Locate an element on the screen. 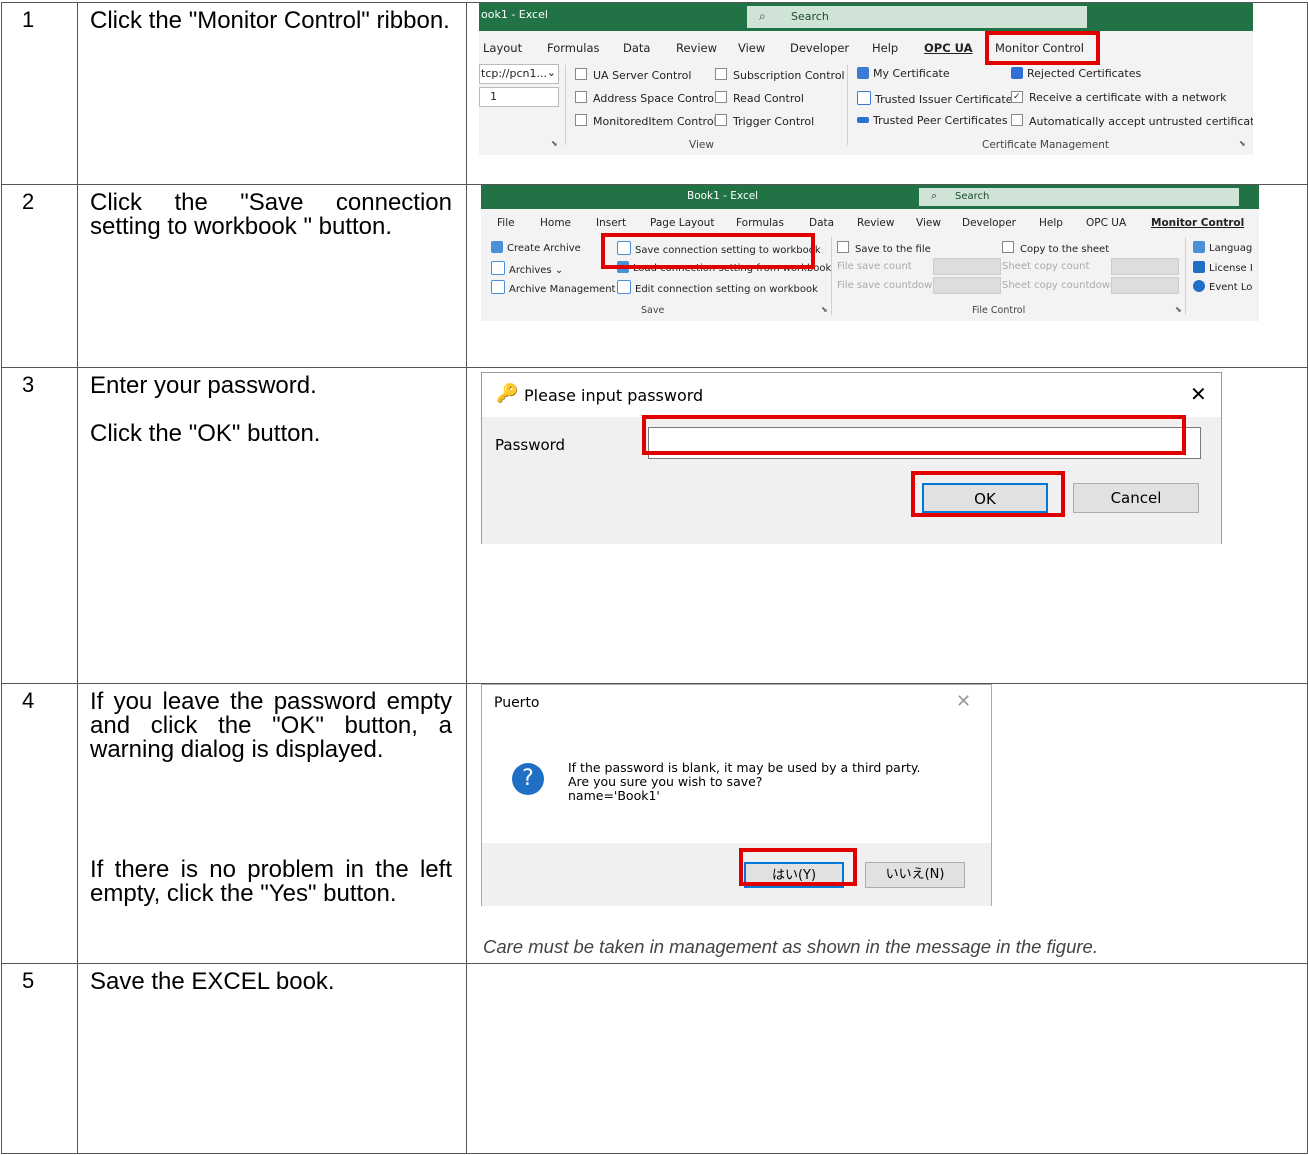 The image size is (1308, 1155). step-number: 1 is located at coordinates (39, 93).